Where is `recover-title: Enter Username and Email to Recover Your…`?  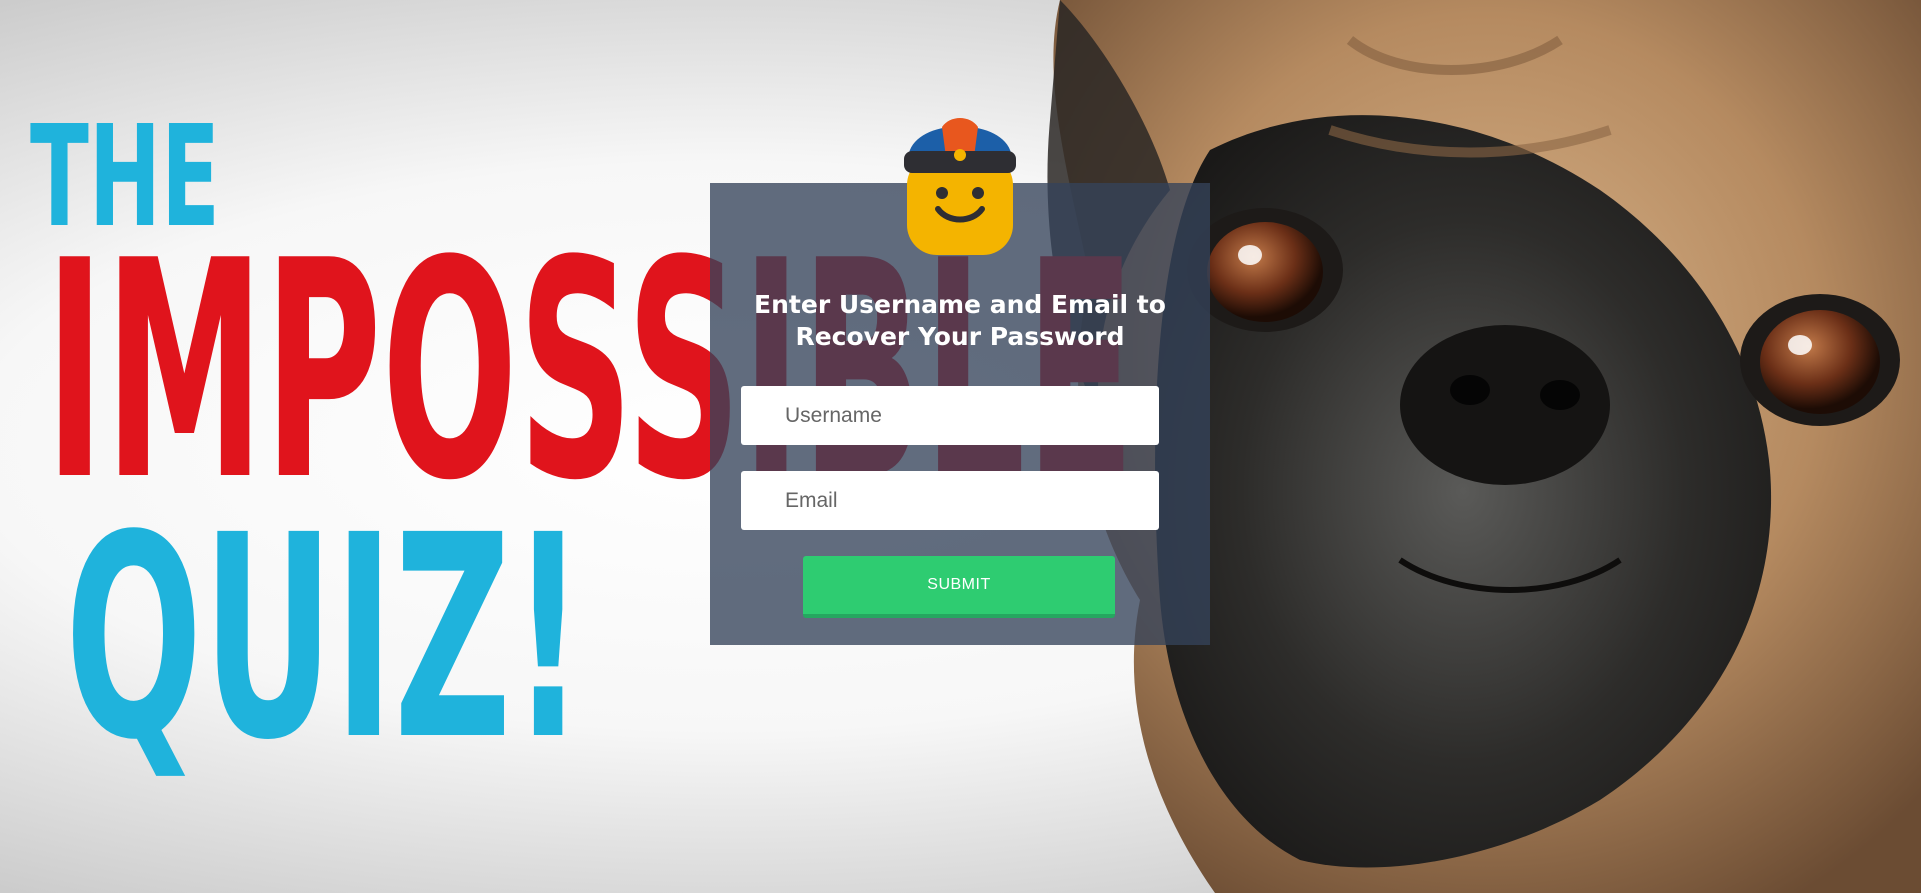 recover-title: Enter Username and Email to Recover Your… is located at coordinates (960, 320).